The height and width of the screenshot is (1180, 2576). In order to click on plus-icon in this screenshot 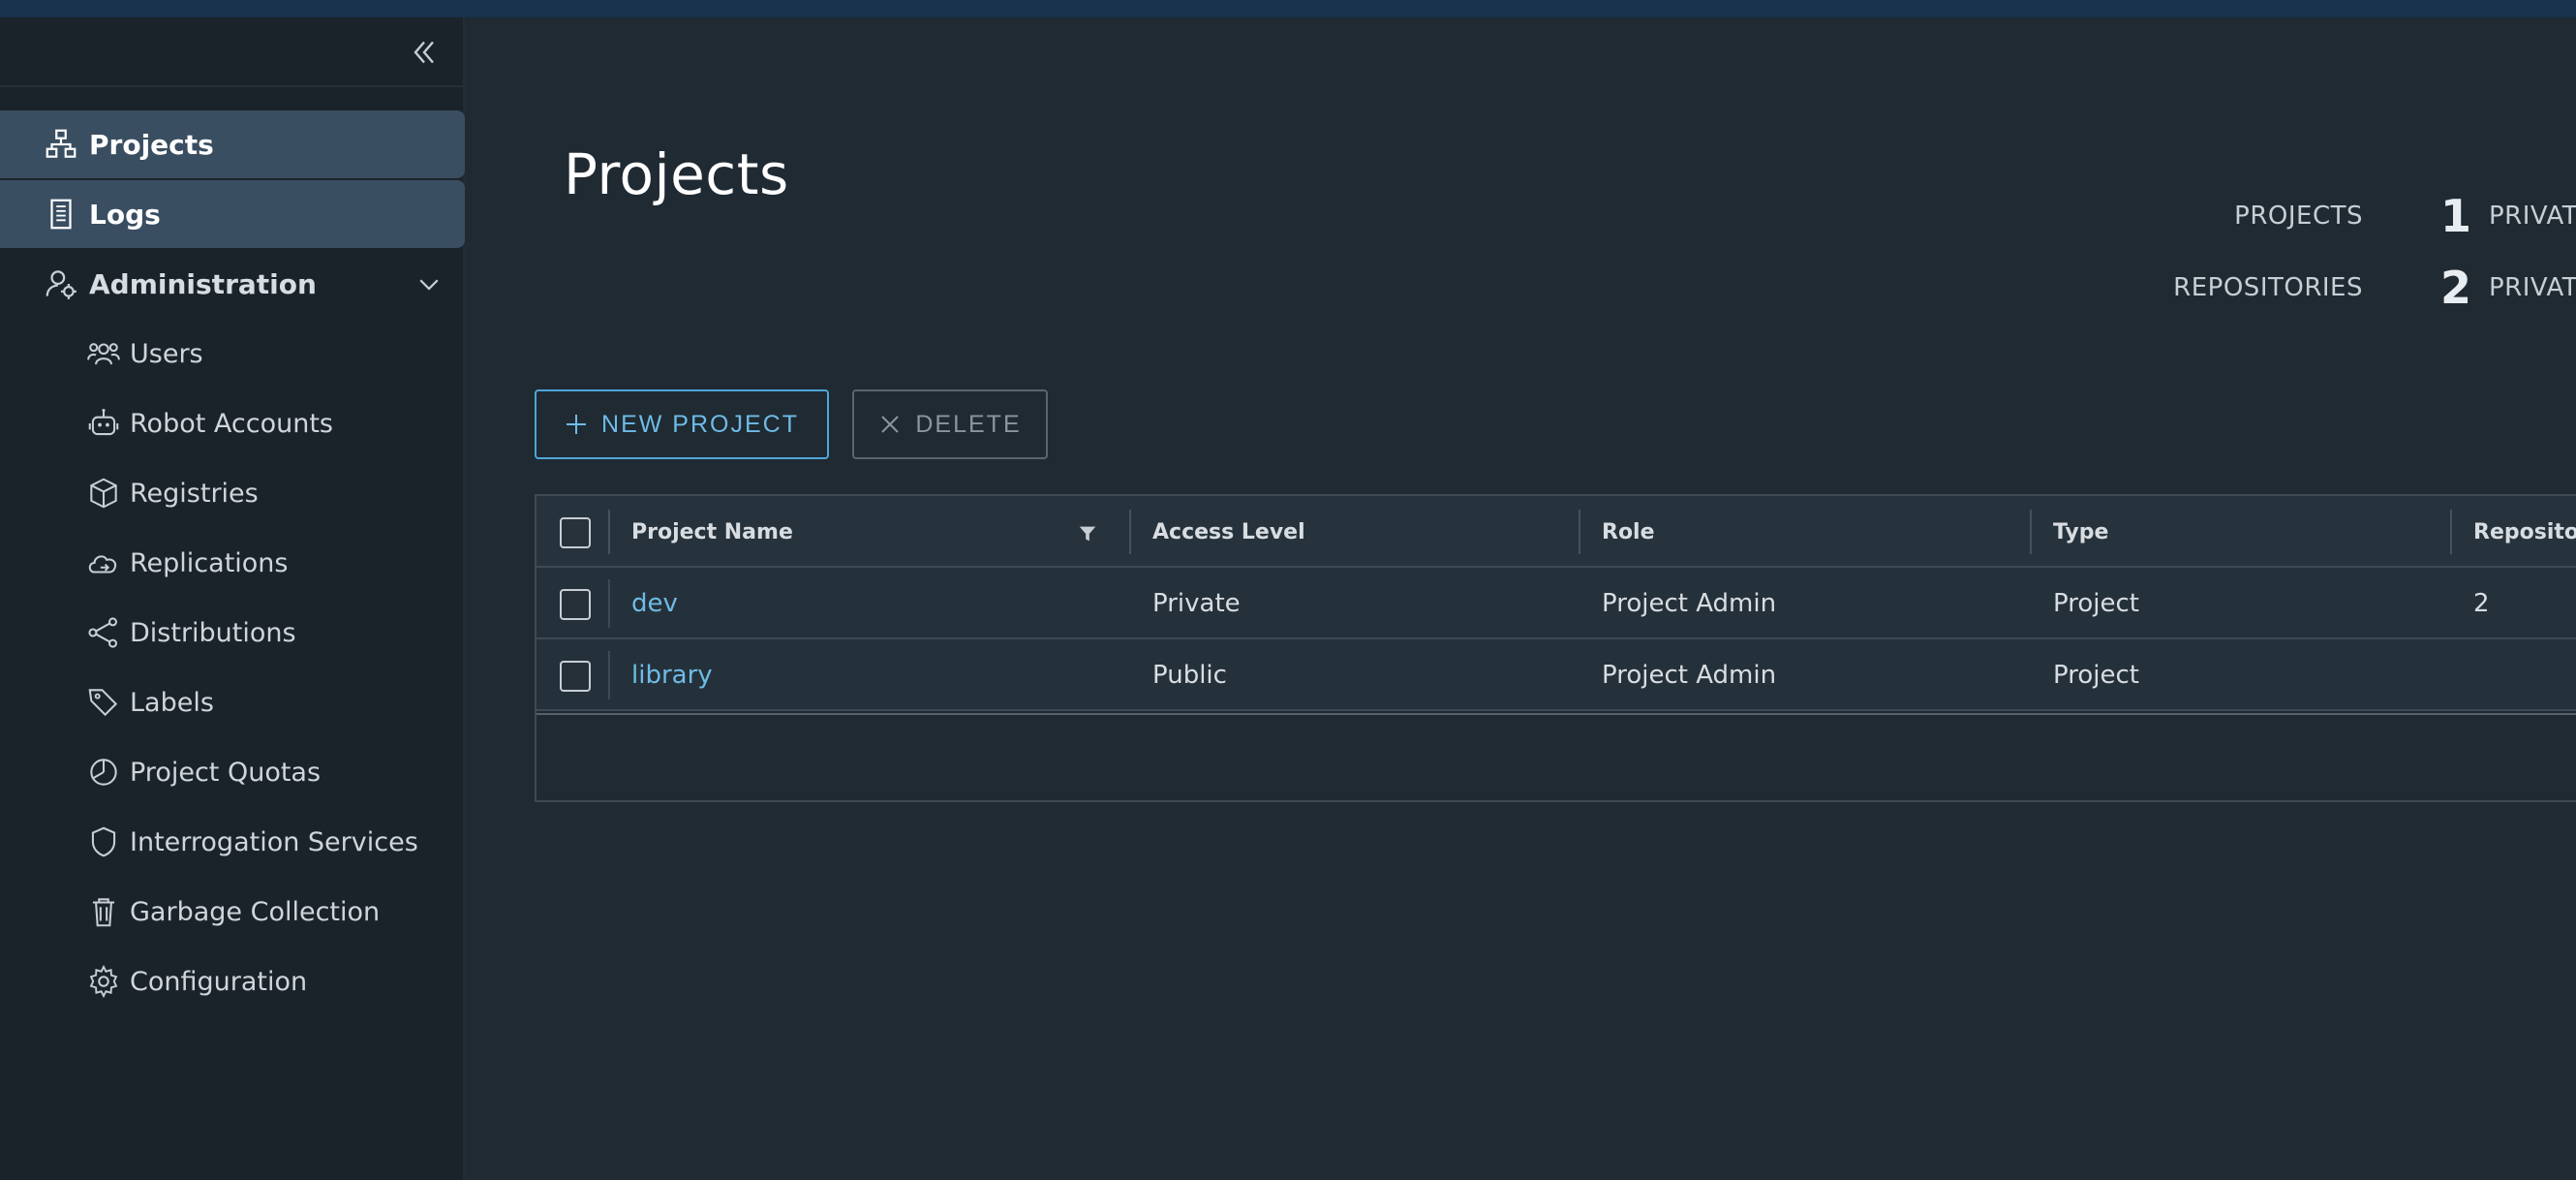, I will do `click(577, 424)`.